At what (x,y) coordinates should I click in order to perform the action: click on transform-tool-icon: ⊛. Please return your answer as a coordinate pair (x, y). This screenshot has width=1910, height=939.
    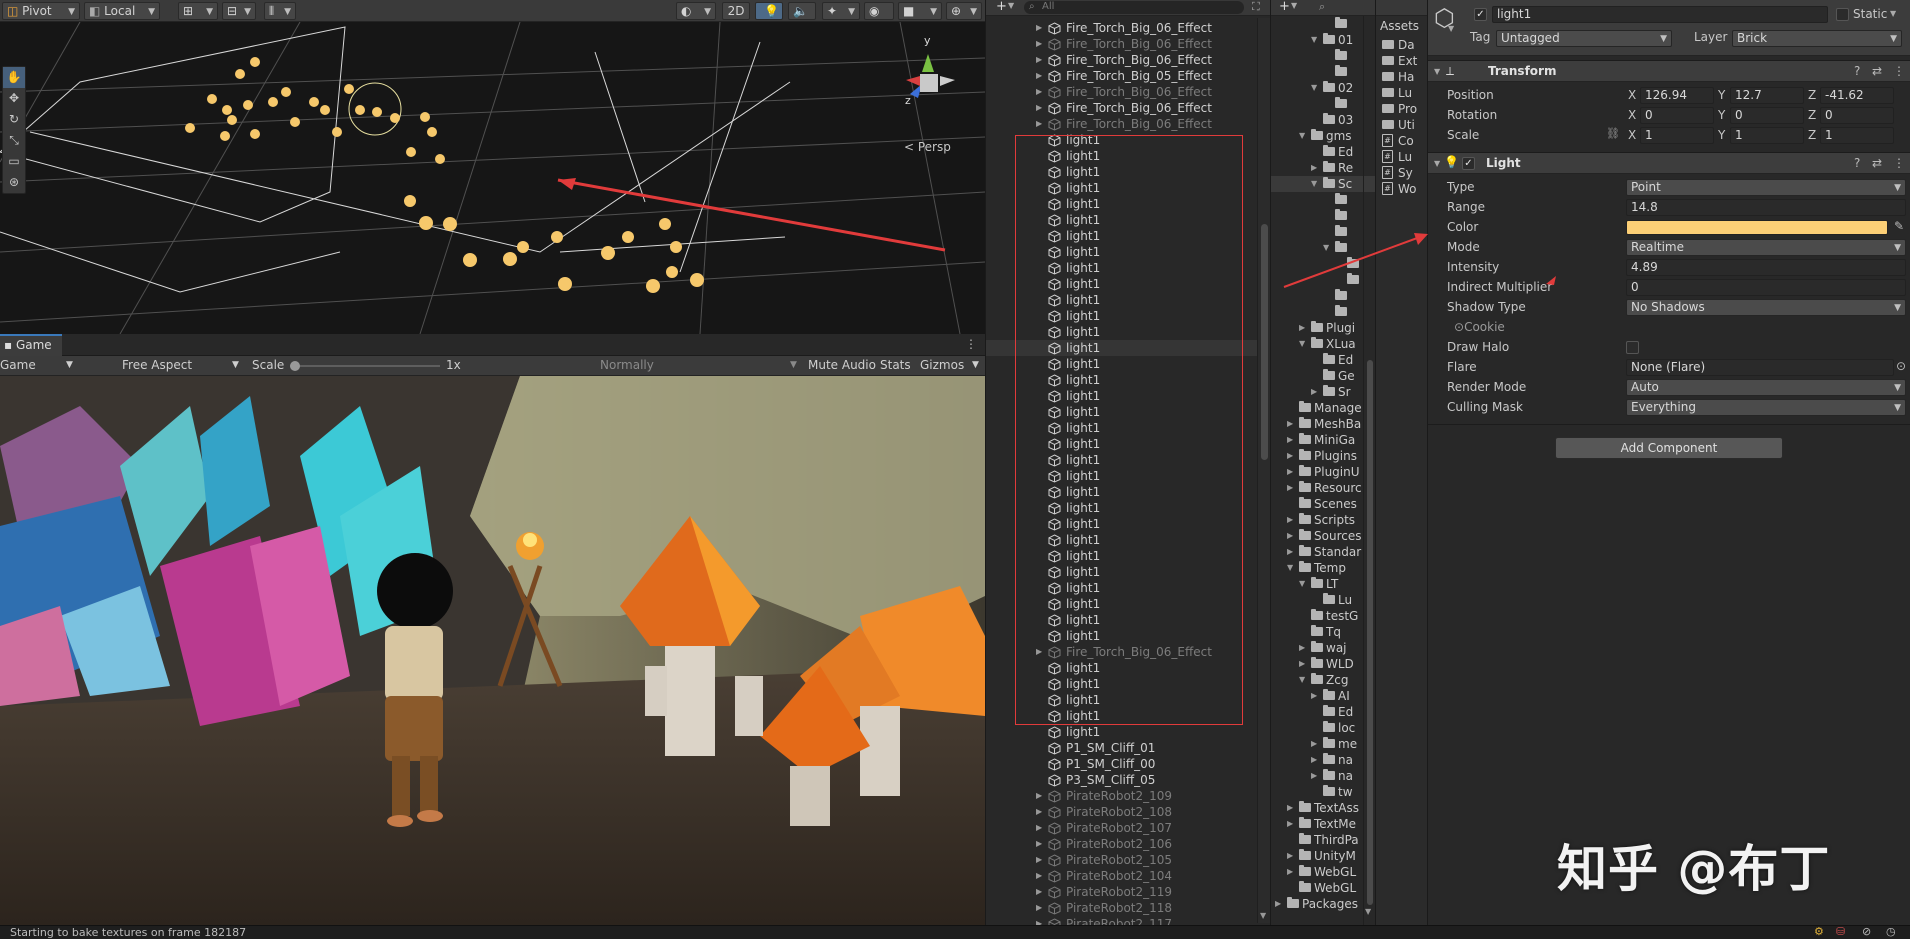
    Looking at the image, I should click on (14, 182).